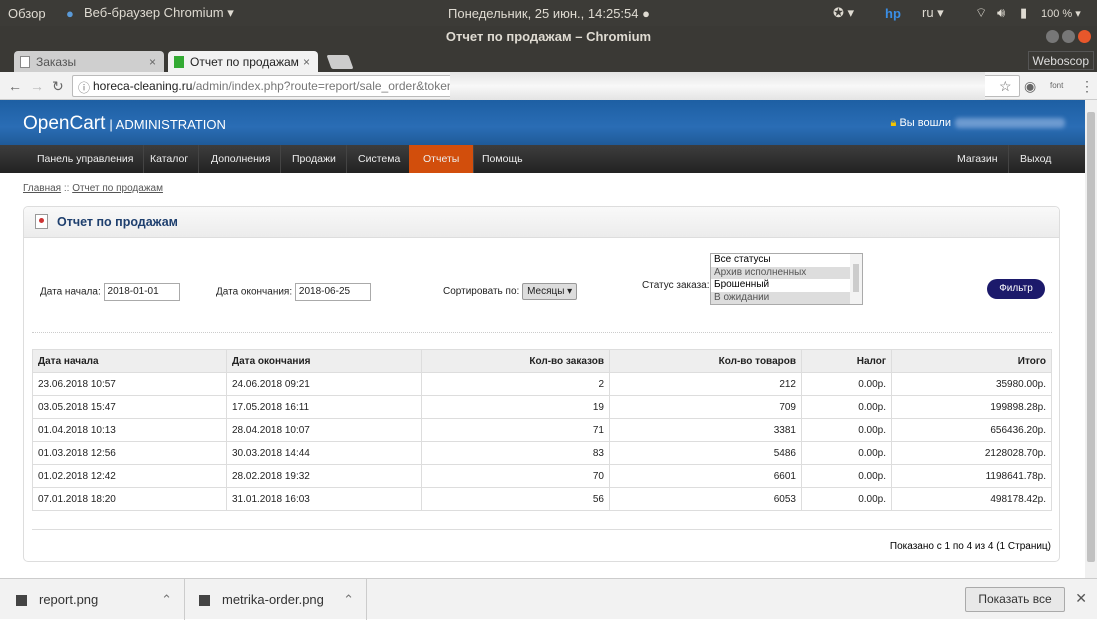 Image resolution: width=1097 pixels, height=620 pixels. Describe the element at coordinates (1068, 36) in the screenshot. I see `maximize-button` at that location.